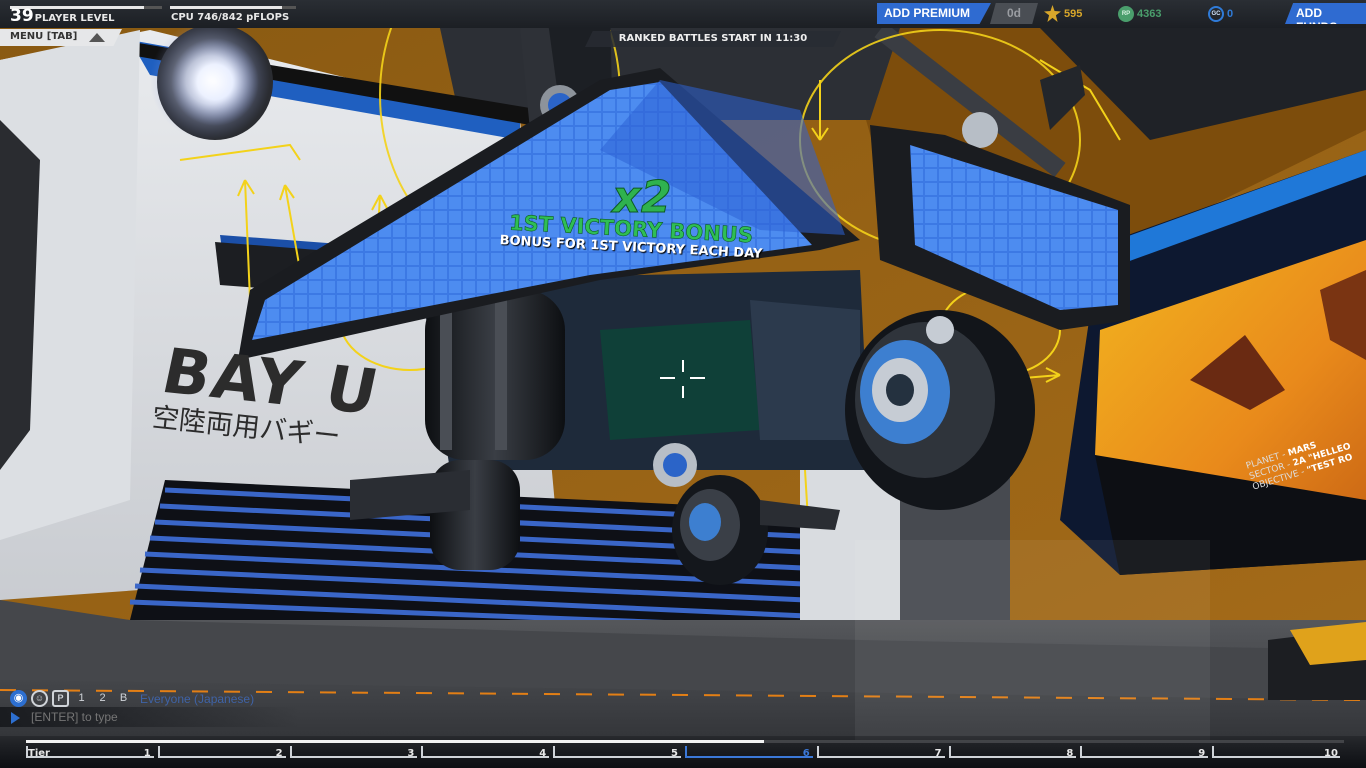 The height and width of the screenshot is (768, 1366). Describe the element at coordinates (279, 753) in the screenshot. I see `tier-number: 2` at that location.